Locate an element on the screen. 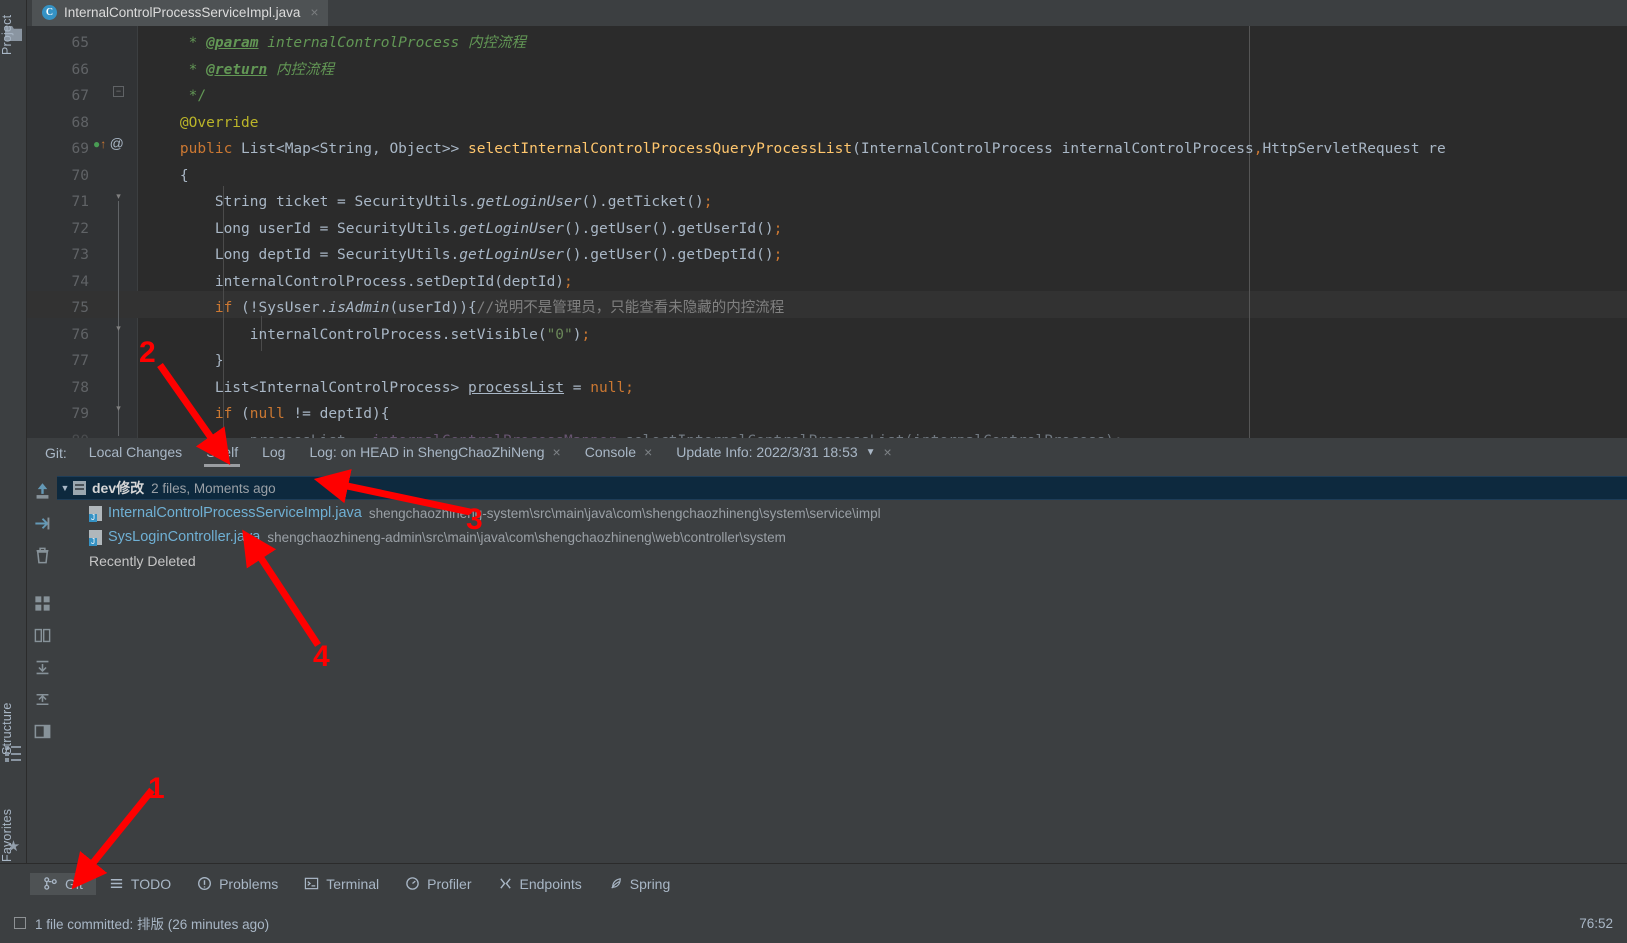 The image size is (1627, 943). code-line: 68 @Override is located at coordinates (827, 123).